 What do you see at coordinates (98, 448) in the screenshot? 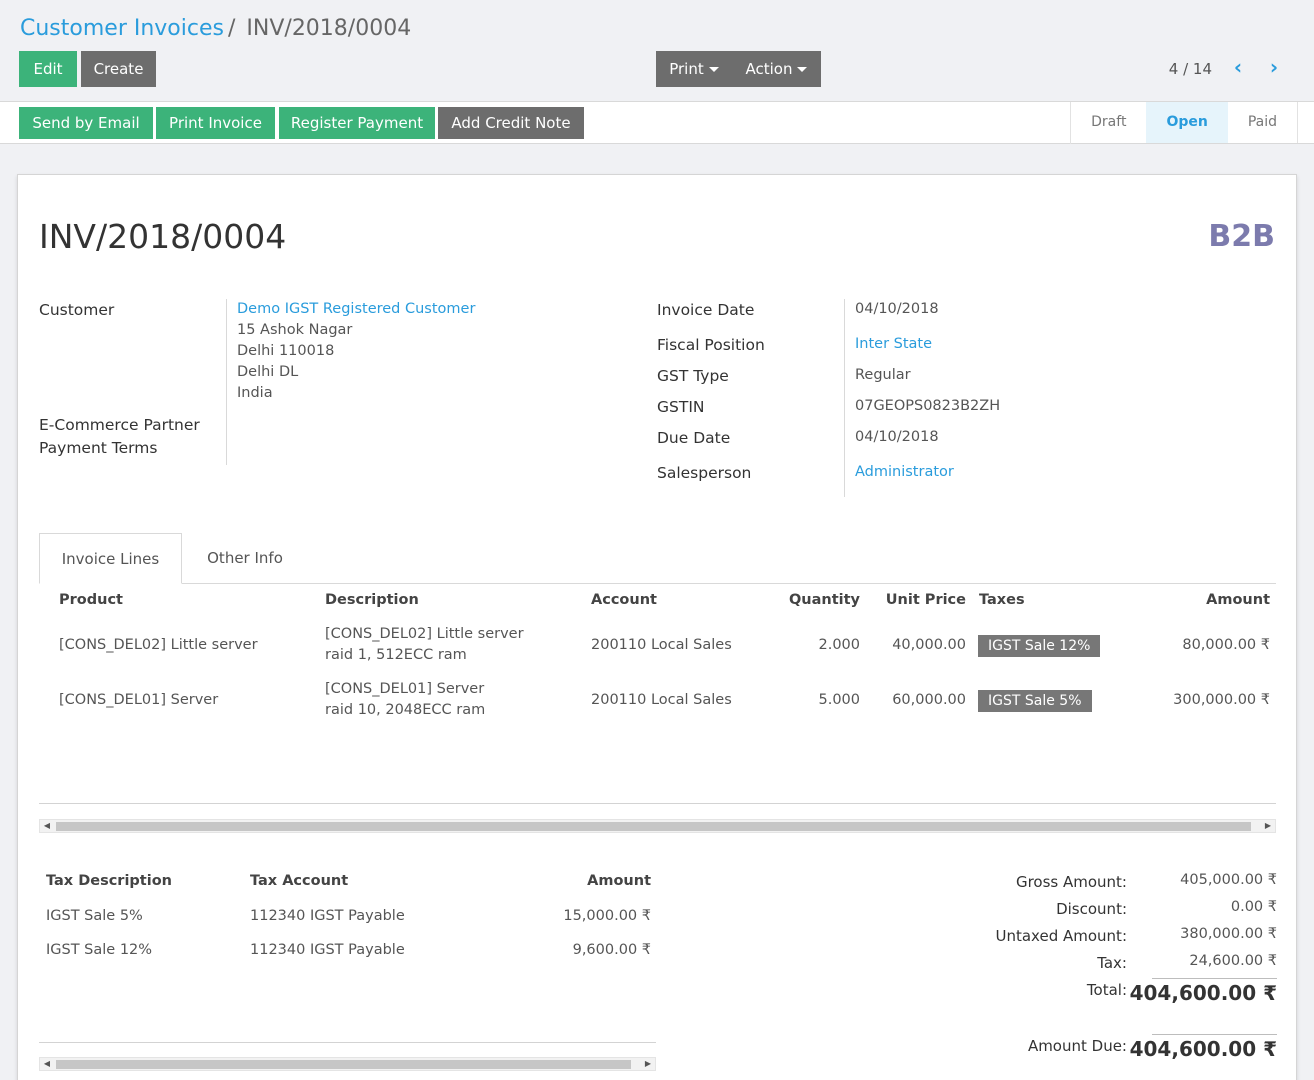
I see `payment-terms-label: Payment Terms` at bounding box center [98, 448].